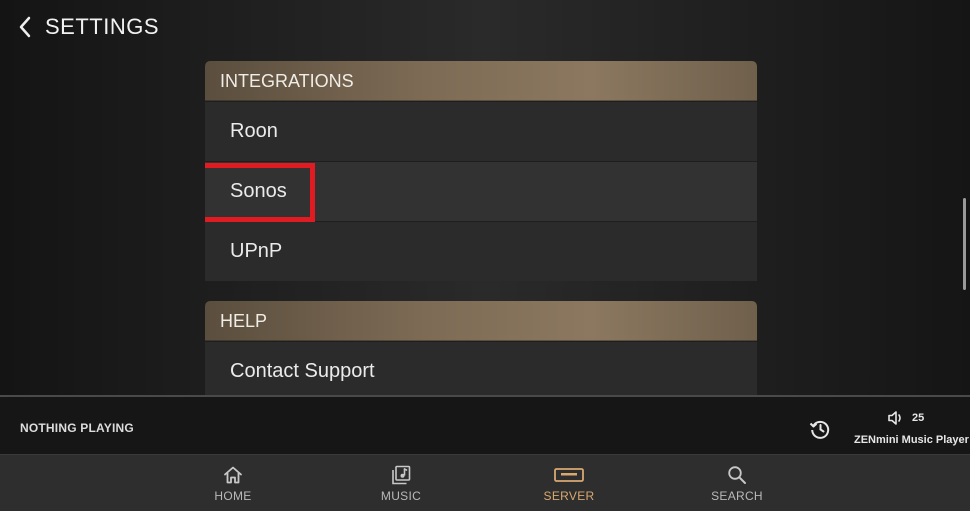 Image resolution: width=970 pixels, height=511 pixels. Describe the element at coordinates (401, 496) in the screenshot. I see `nav-label: MUSIC` at that location.